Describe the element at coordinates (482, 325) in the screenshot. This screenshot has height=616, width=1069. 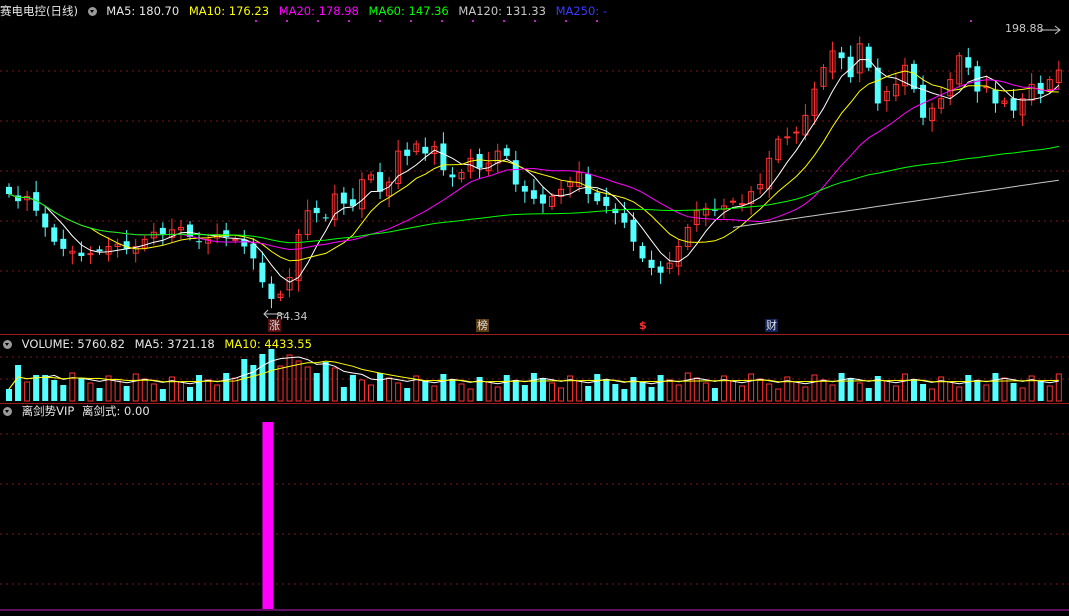
I see `marker-bang: 榜` at that location.